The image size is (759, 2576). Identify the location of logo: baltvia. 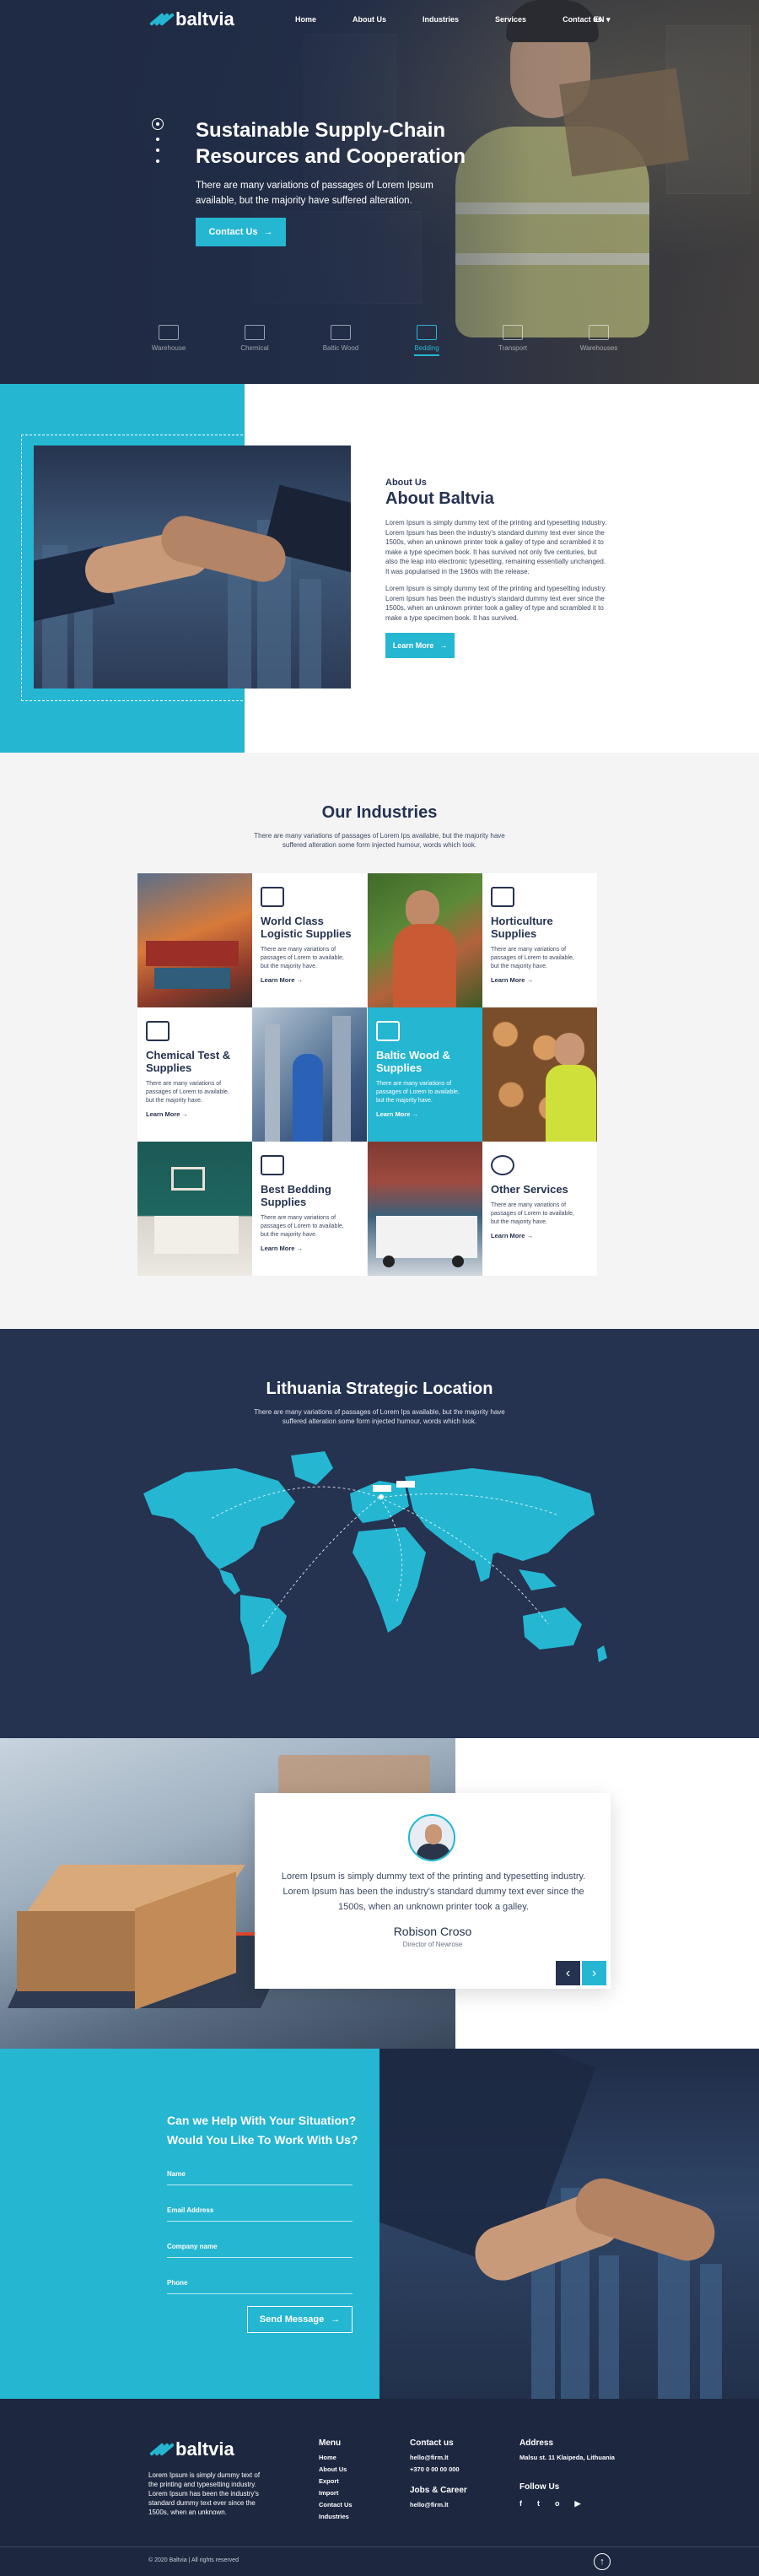
(191, 19).